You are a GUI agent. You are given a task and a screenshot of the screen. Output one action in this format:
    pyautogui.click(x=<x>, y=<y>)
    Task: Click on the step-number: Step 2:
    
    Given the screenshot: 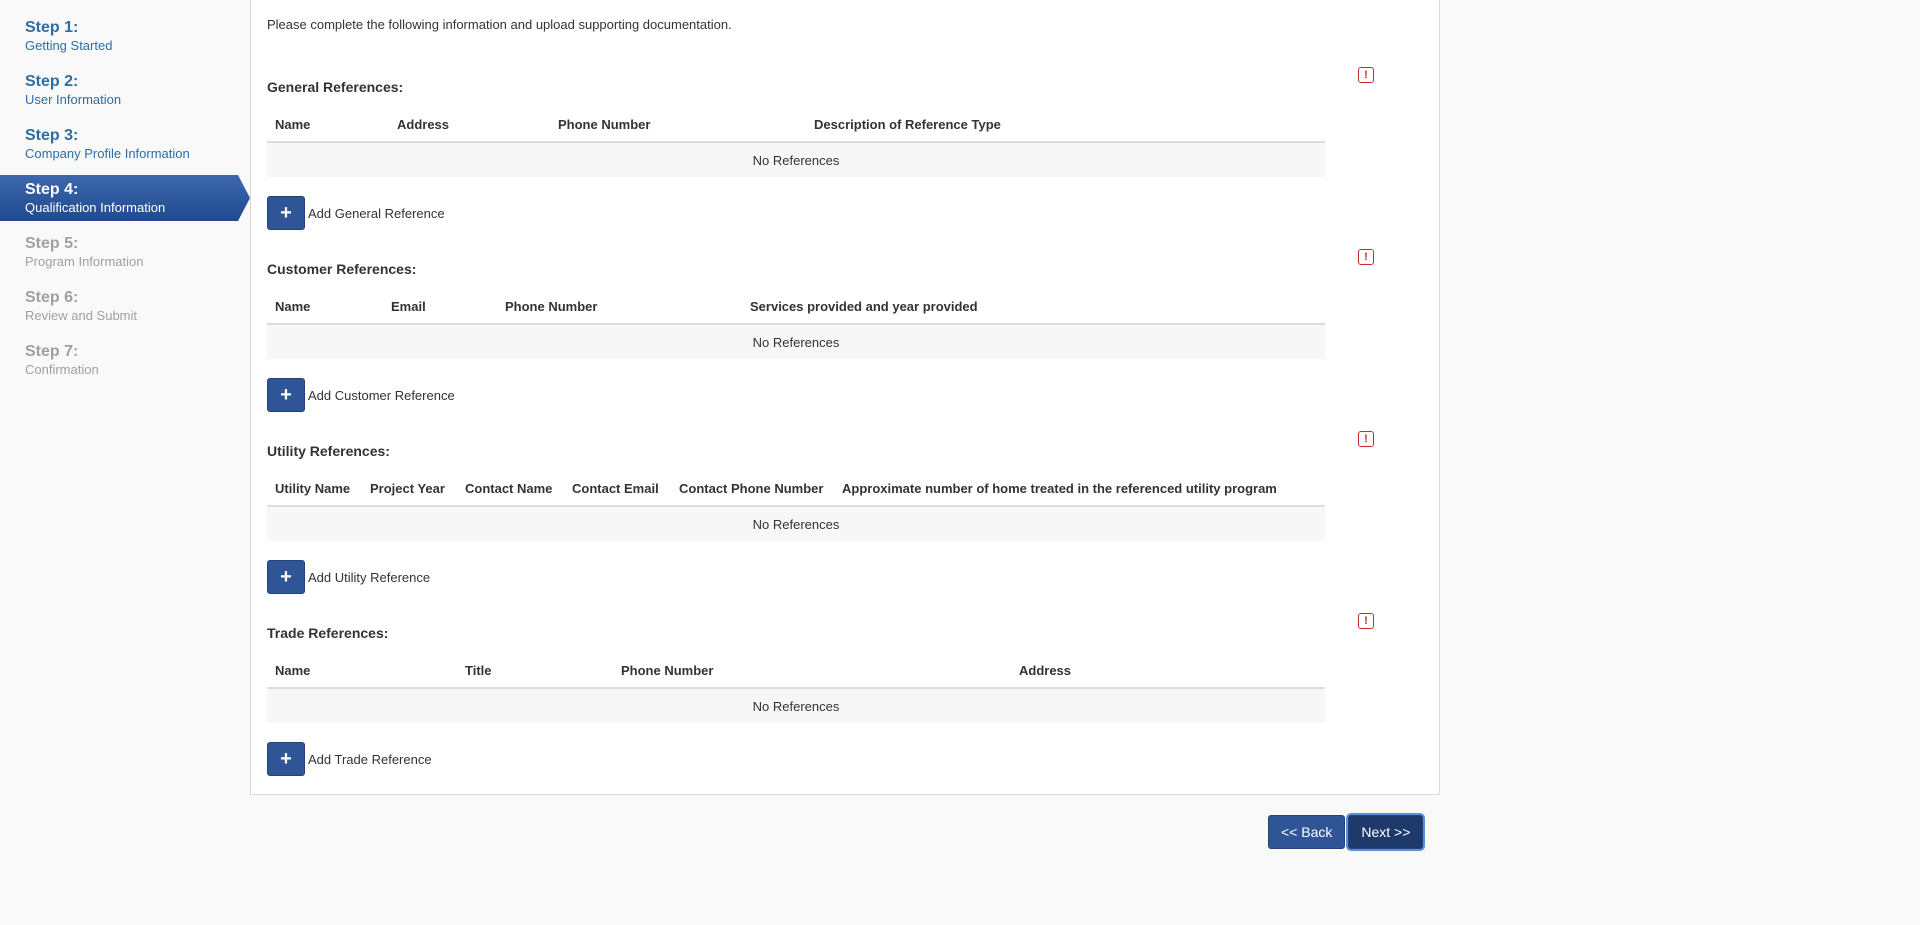 What is the action you would take?
    pyautogui.click(x=52, y=81)
    